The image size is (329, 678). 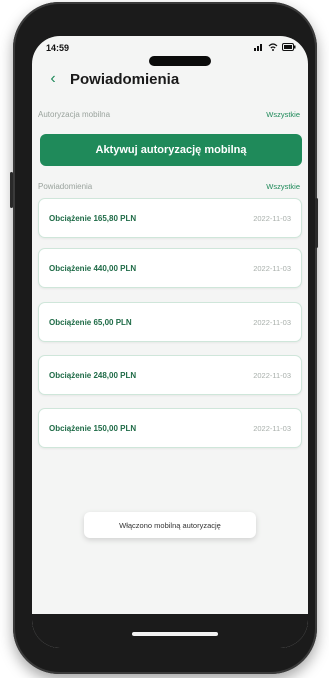 What do you see at coordinates (93, 428) in the screenshot?
I see `notification-title: Obciążenie 150,00 PLN` at bounding box center [93, 428].